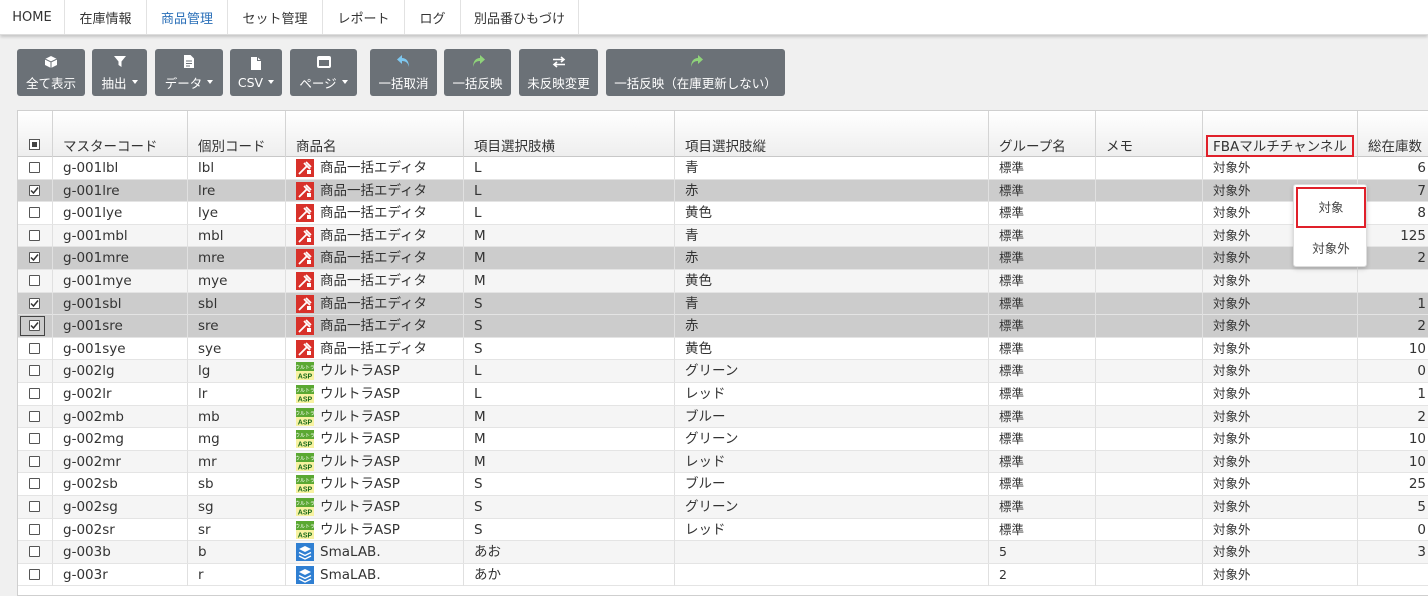 This screenshot has height=596, width=1428. What do you see at coordinates (832, 134) in the screenshot?
I see `col-option-vertical: 項目選択肢縦` at bounding box center [832, 134].